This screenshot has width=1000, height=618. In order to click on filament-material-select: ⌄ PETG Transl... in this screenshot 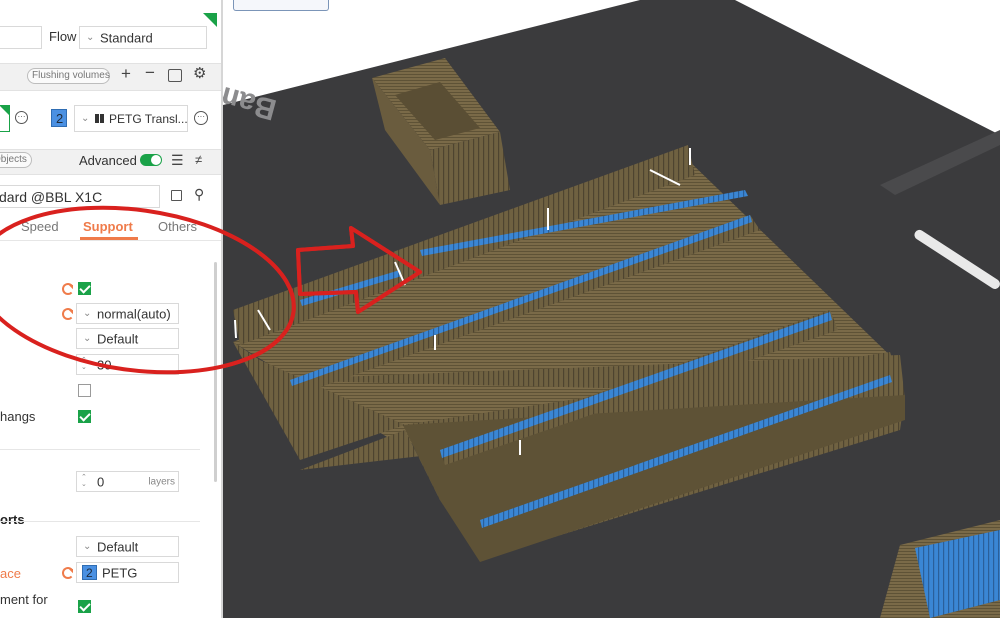, I will do `click(131, 118)`.